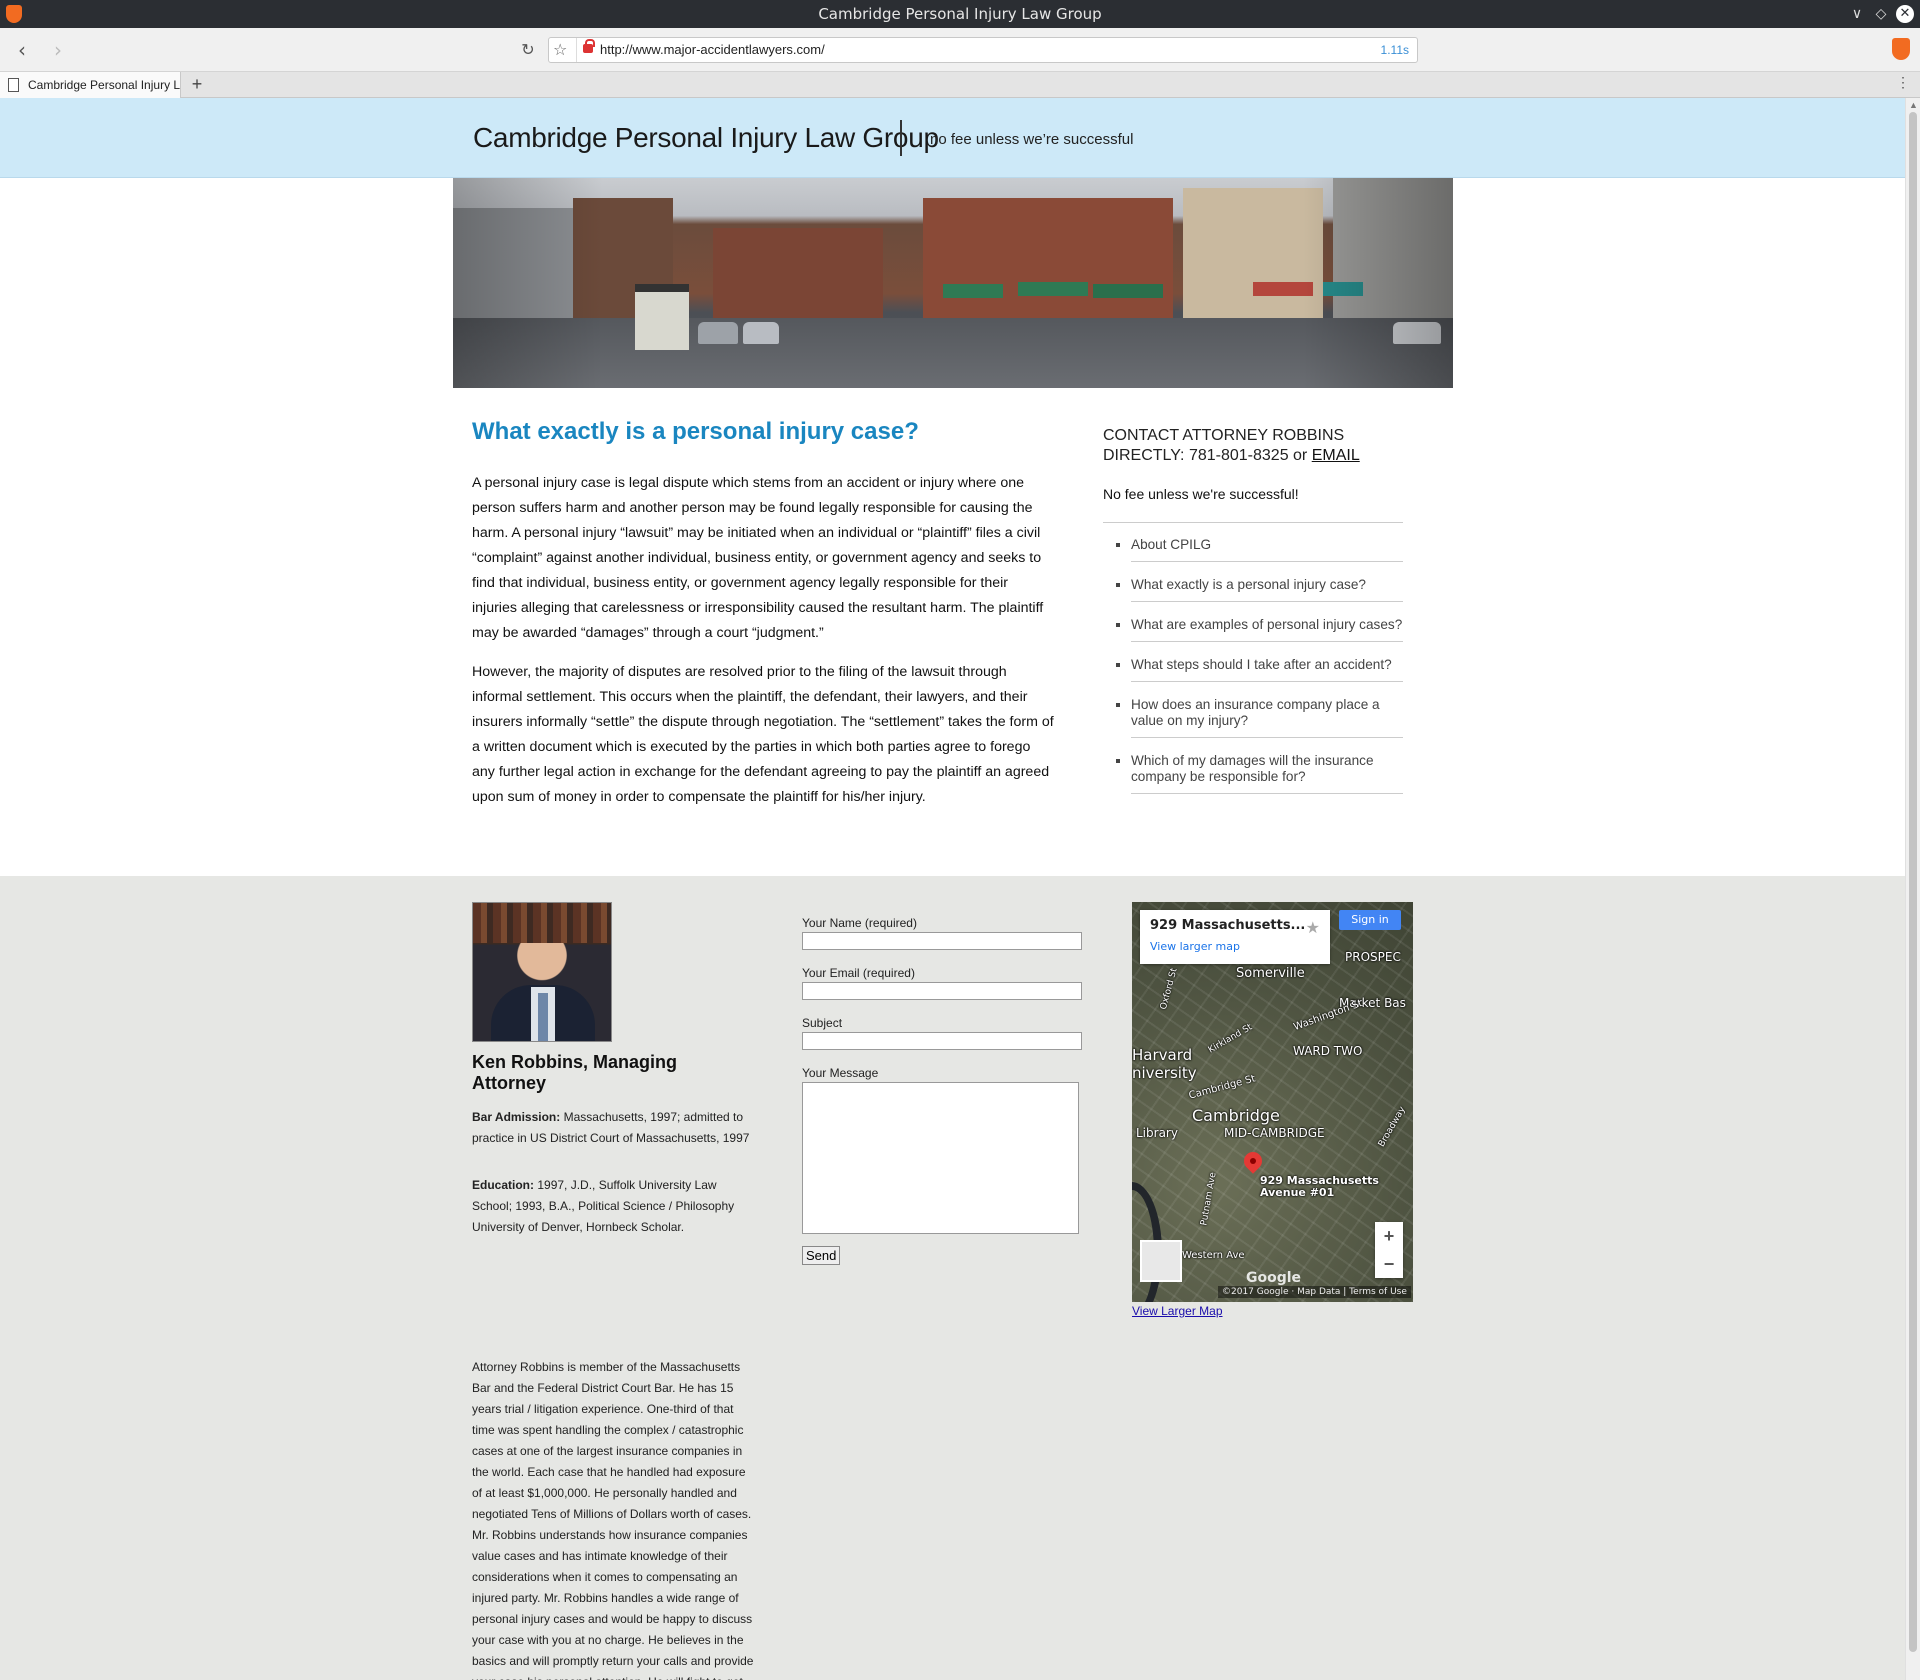 This screenshot has height=1680, width=1920. Describe the element at coordinates (1162, 1055) in the screenshot. I see `map-label: Harvard` at that location.